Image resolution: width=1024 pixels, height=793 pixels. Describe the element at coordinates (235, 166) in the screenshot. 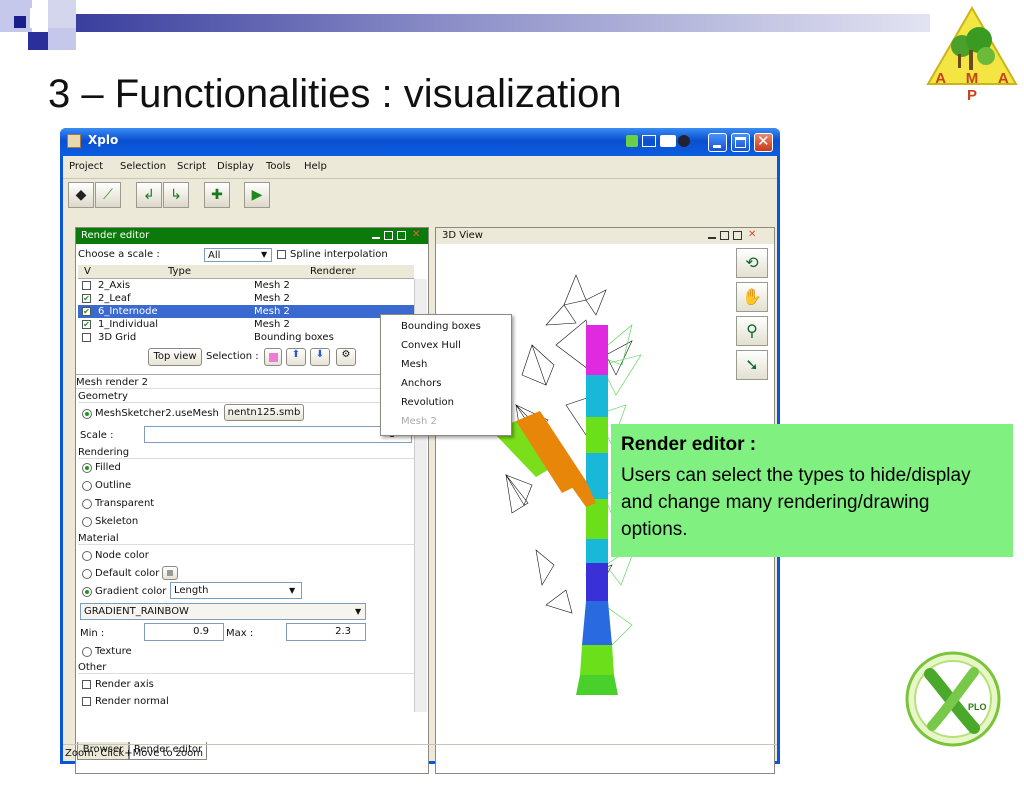

I see `menu-display: Display` at that location.